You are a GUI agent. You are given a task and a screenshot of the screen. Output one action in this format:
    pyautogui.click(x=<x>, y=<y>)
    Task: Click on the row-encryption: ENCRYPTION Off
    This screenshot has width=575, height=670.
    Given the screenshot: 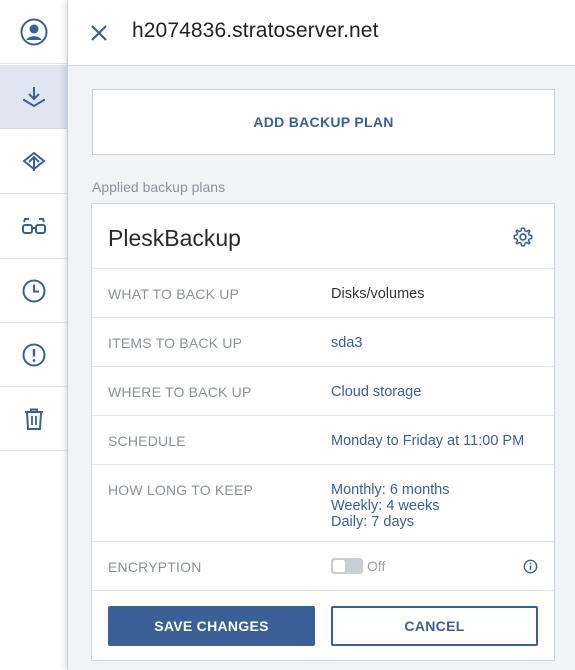 What is the action you would take?
    pyautogui.click(x=323, y=565)
    